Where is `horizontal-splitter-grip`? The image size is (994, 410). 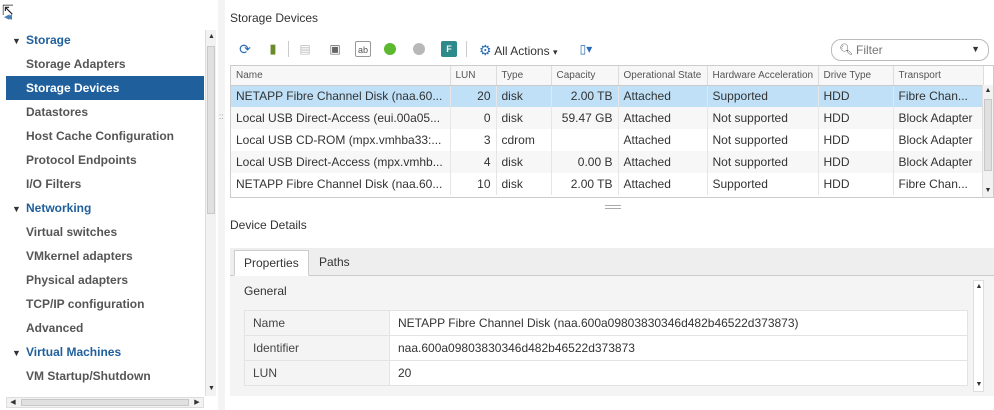 horizontal-splitter-grip is located at coordinates (613, 207).